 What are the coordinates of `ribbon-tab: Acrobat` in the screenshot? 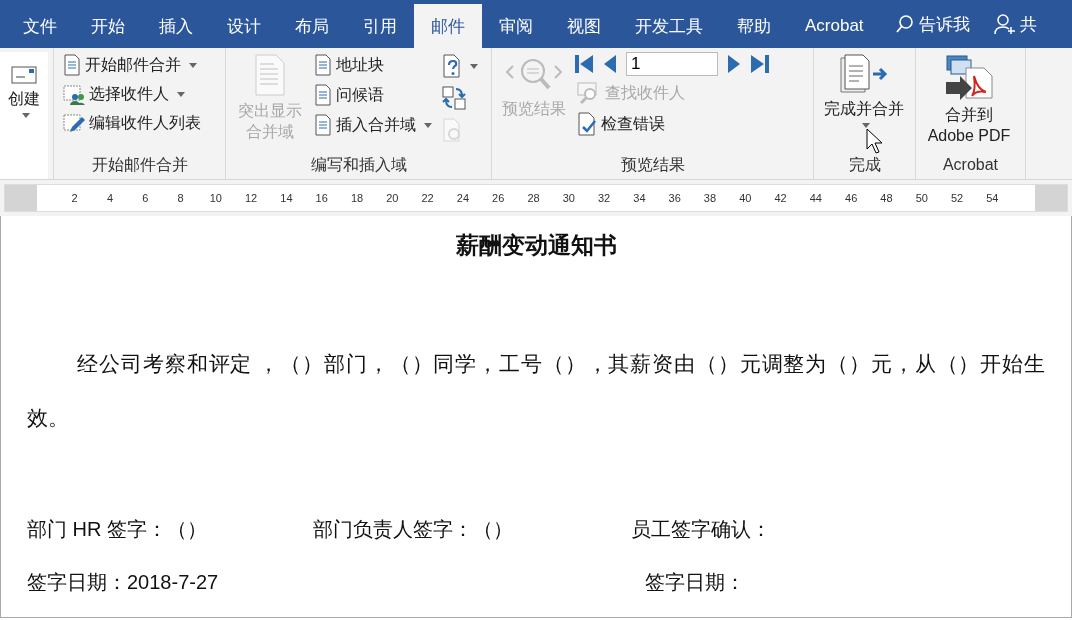 It's located at (834, 26).